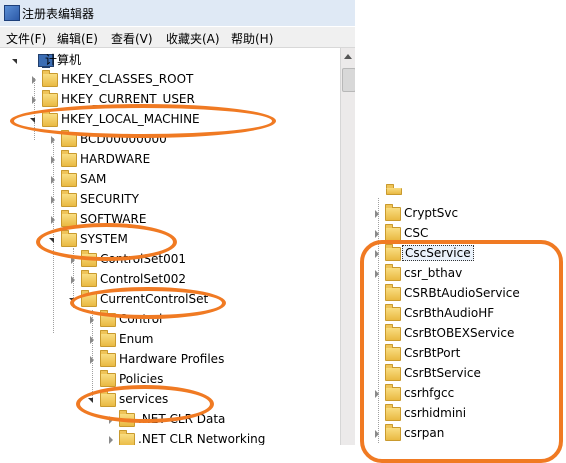  What do you see at coordinates (160, 99) in the screenshot?
I see `tree-node-hkcu: HKEY_CURRENT_USER` at bounding box center [160, 99].